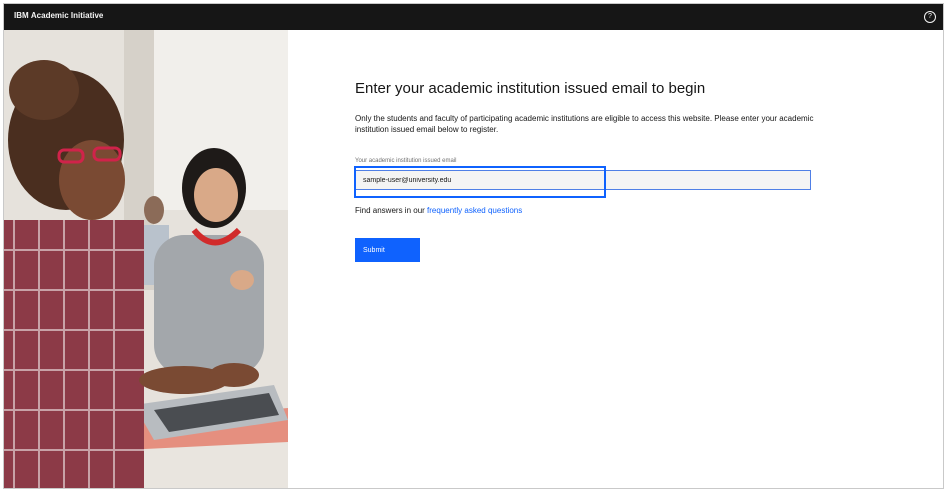 The height and width of the screenshot is (493, 949). Describe the element at coordinates (474, 210) in the screenshot. I see `faq-link: frequently asked questions` at that location.